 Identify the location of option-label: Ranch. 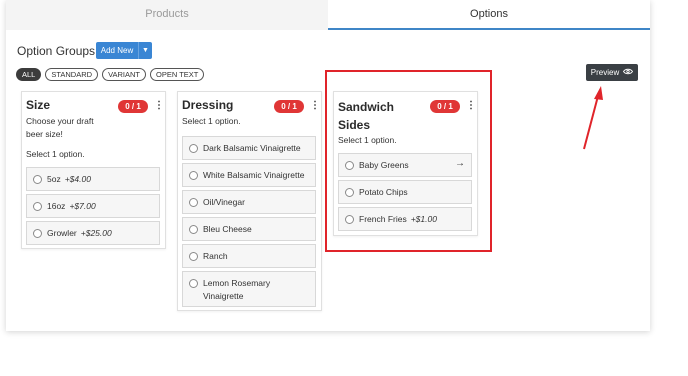
(215, 256).